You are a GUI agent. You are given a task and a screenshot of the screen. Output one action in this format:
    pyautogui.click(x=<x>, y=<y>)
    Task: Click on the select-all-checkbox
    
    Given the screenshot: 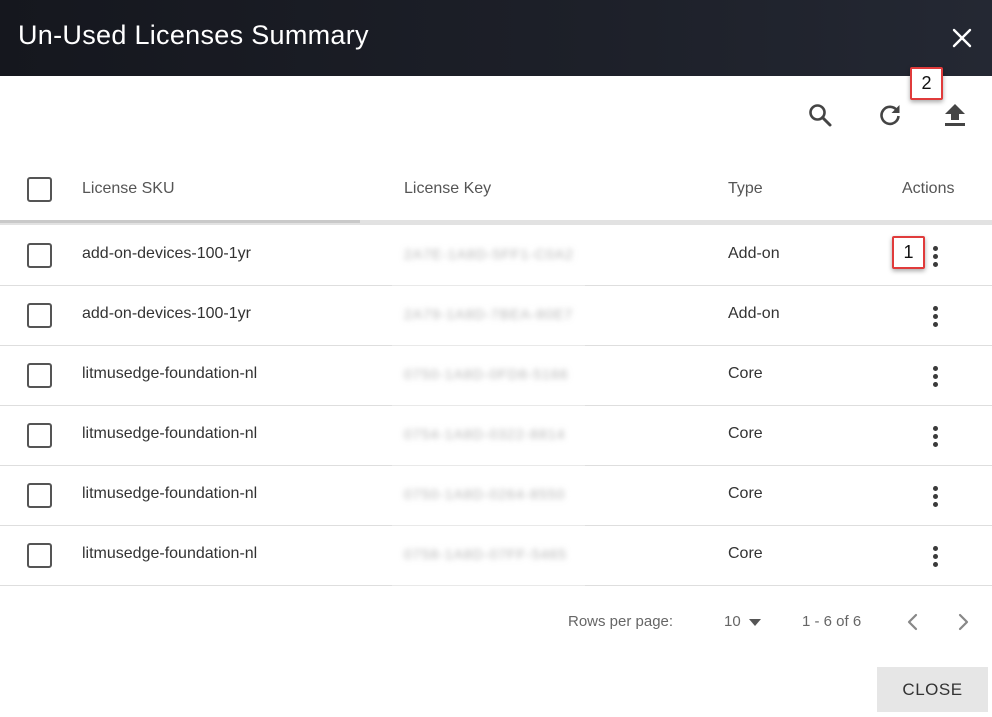 What is the action you would take?
    pyautogui.click(x=39, y=189)
    